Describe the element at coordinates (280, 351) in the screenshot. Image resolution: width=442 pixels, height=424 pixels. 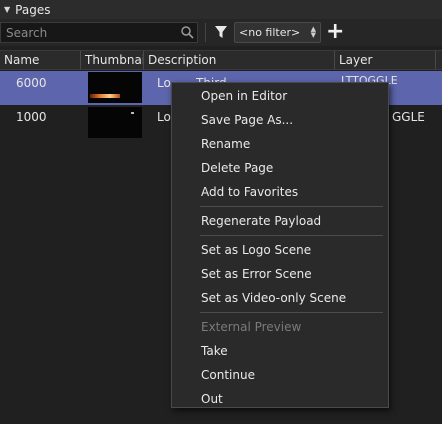
I see `menu-item-take: Take` at that location.